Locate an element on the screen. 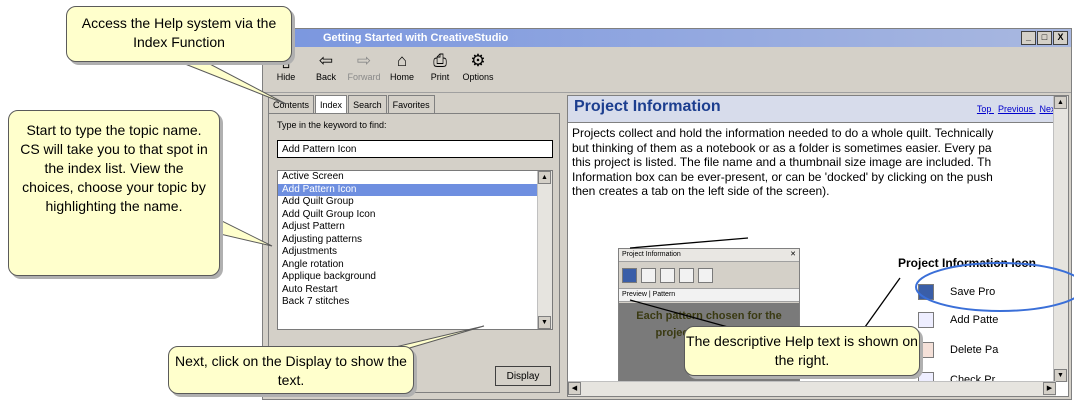 Image resolution: width=1074 pixels, height=402 pixels. index-callout-pointer is located at coordinates (233, 83).